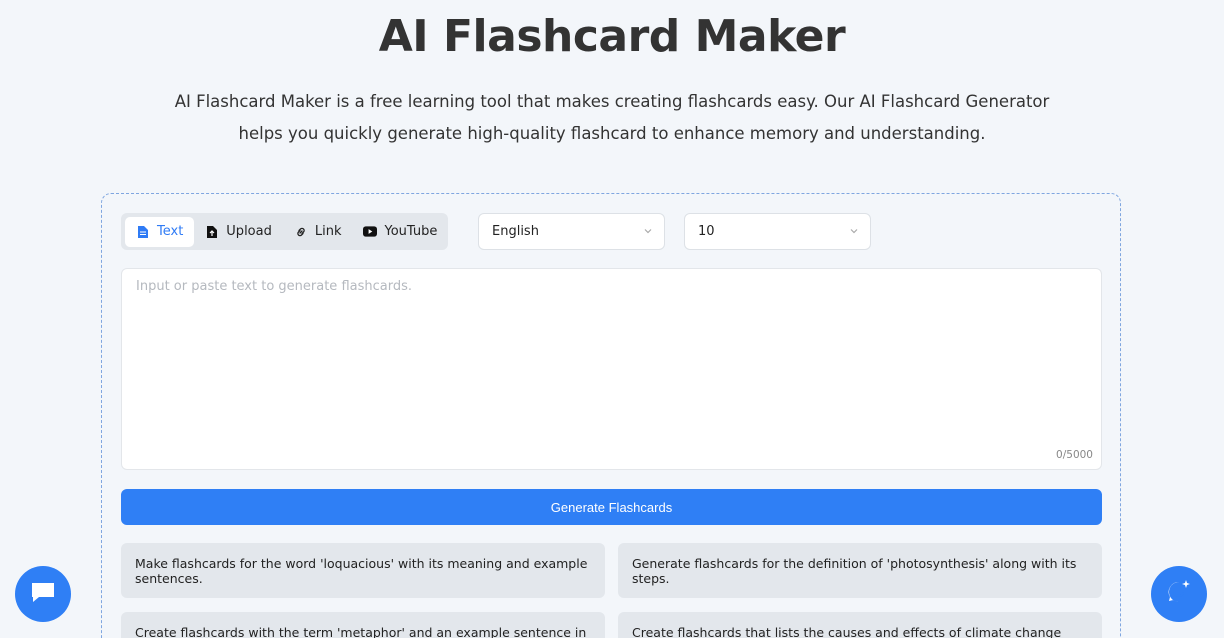  I want to click on document-icon, so click(143, 232).